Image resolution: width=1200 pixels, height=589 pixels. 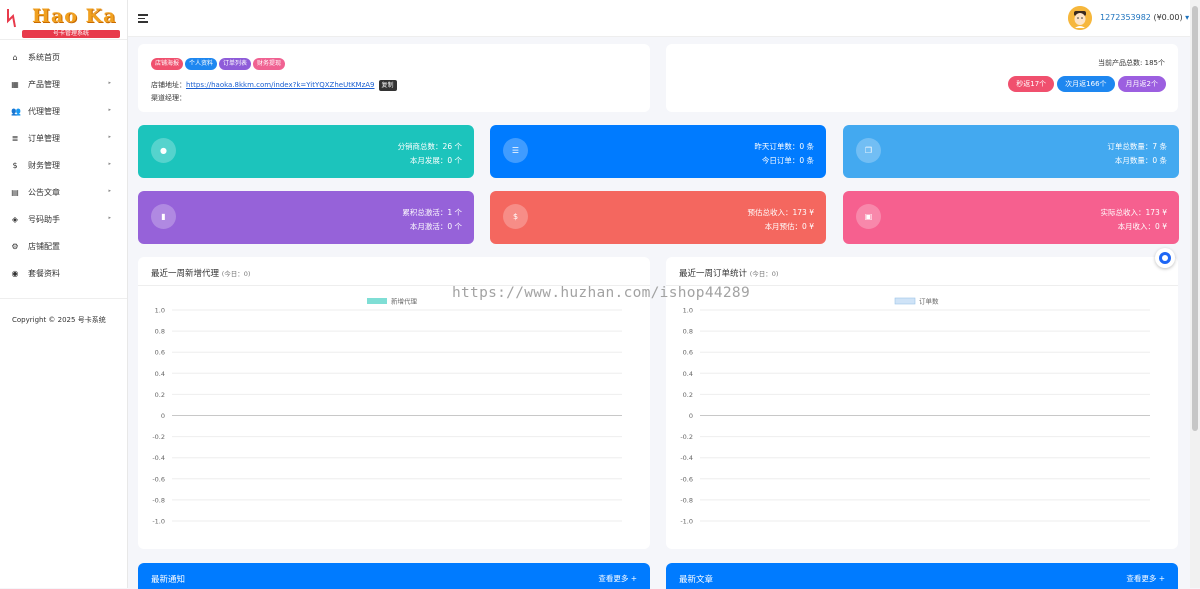 What do you see at coordinates (432, 212) in the screenshot?
I see `stat-primary: 累积总激活：1 个` at bounding box center [432, 212].